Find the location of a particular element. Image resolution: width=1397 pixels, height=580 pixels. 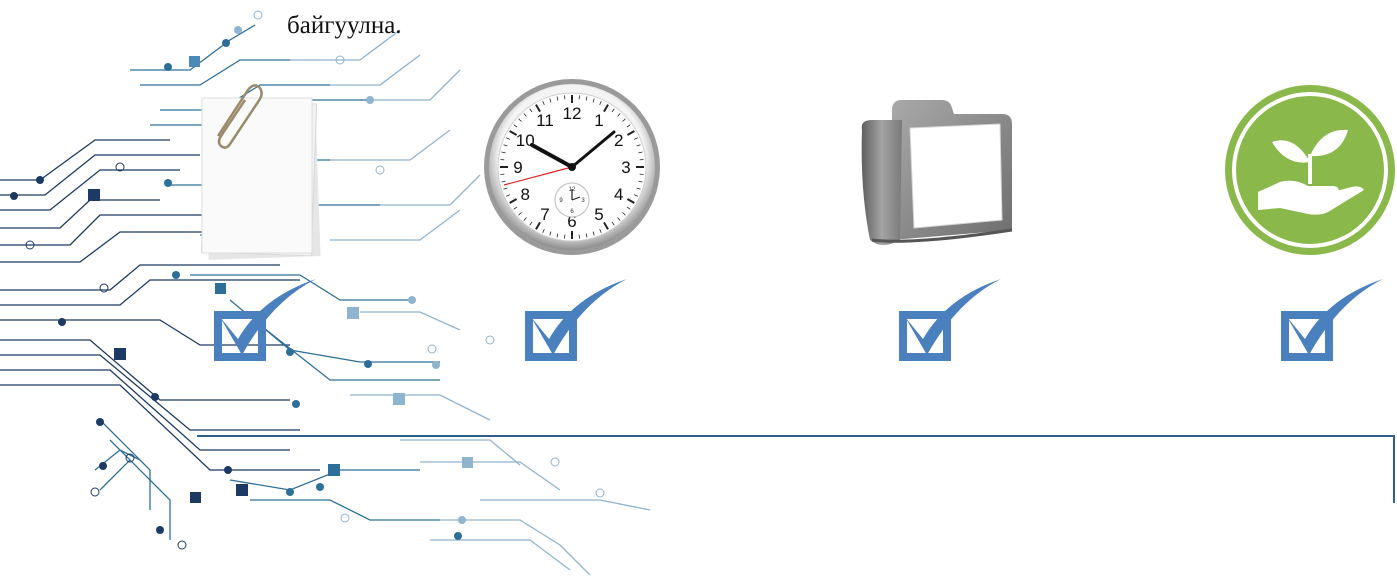

heading-text: байгуулна. is located at coordinates (344, 25).